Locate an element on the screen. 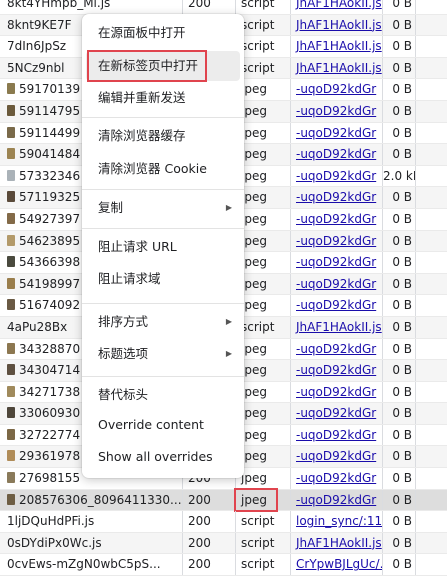 This screenshot has width=447, height=576. menu-item: 排序方式 ▶ is located at coordinates (163, 322).